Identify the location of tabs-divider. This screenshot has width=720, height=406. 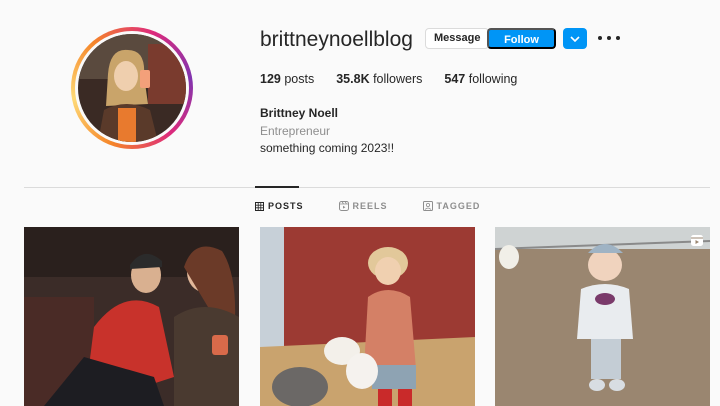
(367, 187).